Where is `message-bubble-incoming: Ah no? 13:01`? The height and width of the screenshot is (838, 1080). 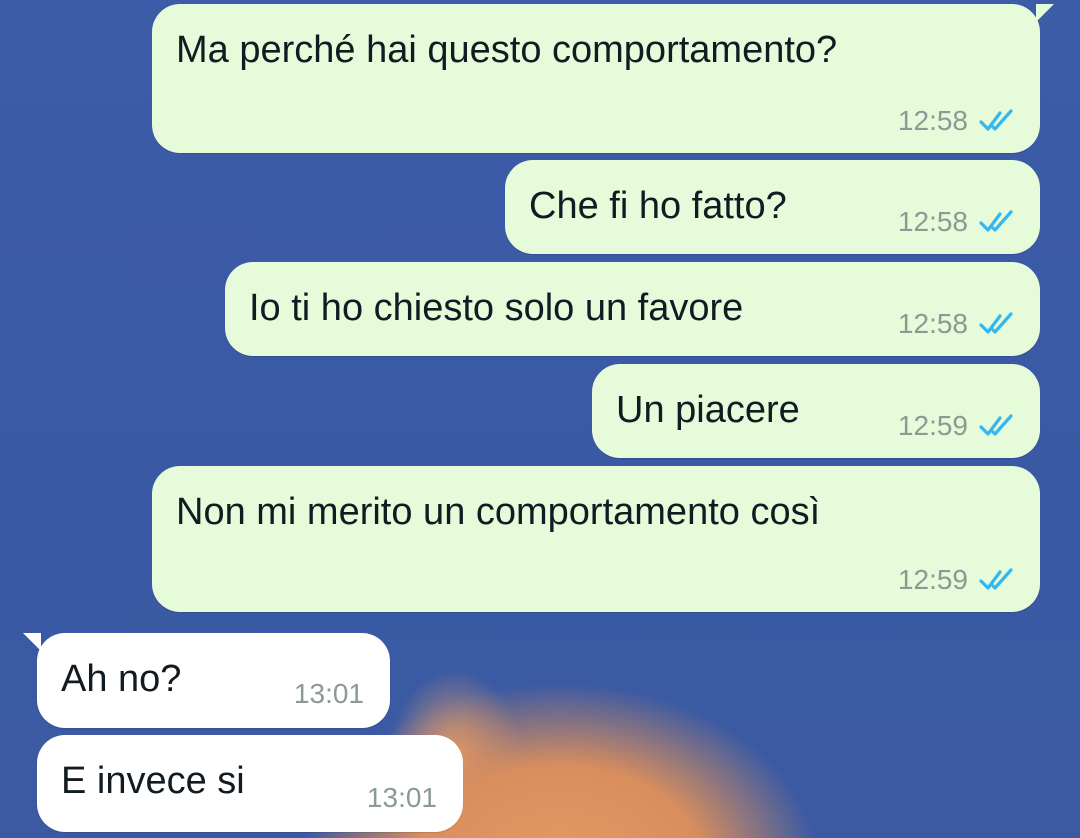 message-bubble-incoming: Ah no? 13:01 is located at coordinates (206, 680).